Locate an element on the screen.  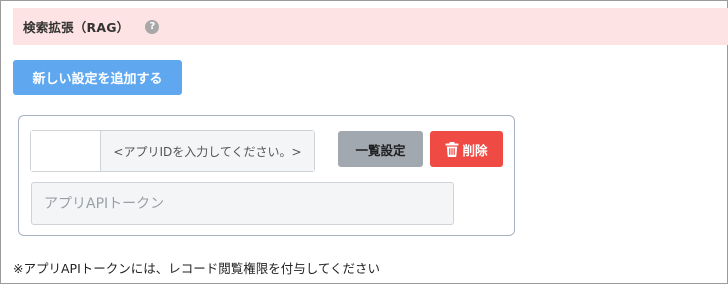
permission-note: ※アプリAPIトークンには、レコード閲覧権限を付与してください is located at coordinates (197, 268).